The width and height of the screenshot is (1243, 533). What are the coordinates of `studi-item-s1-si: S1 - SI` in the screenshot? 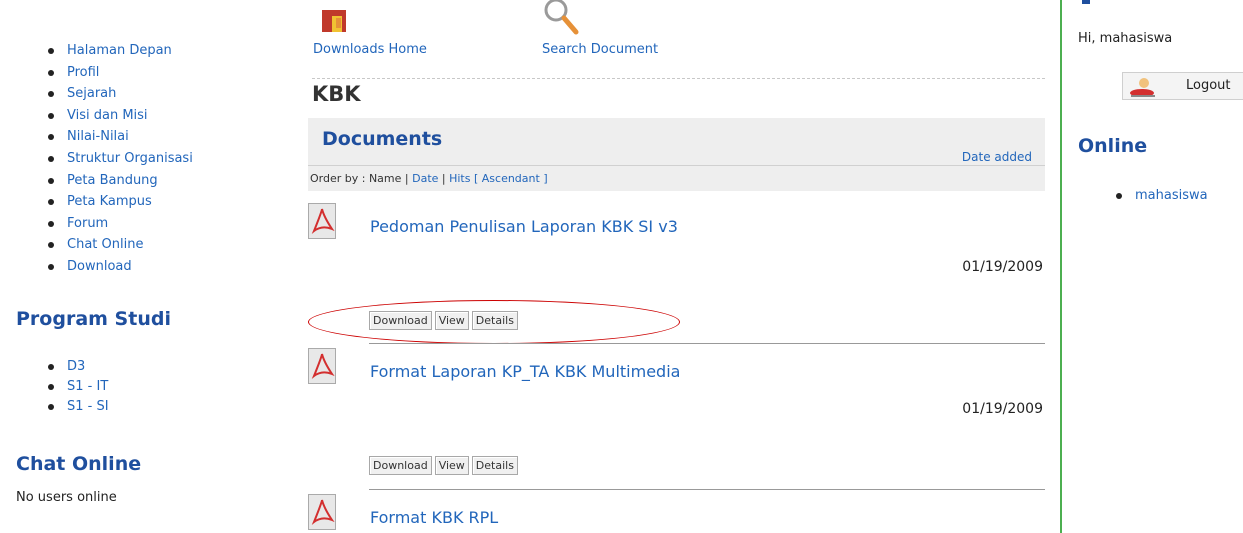 It's located at (78, 407).